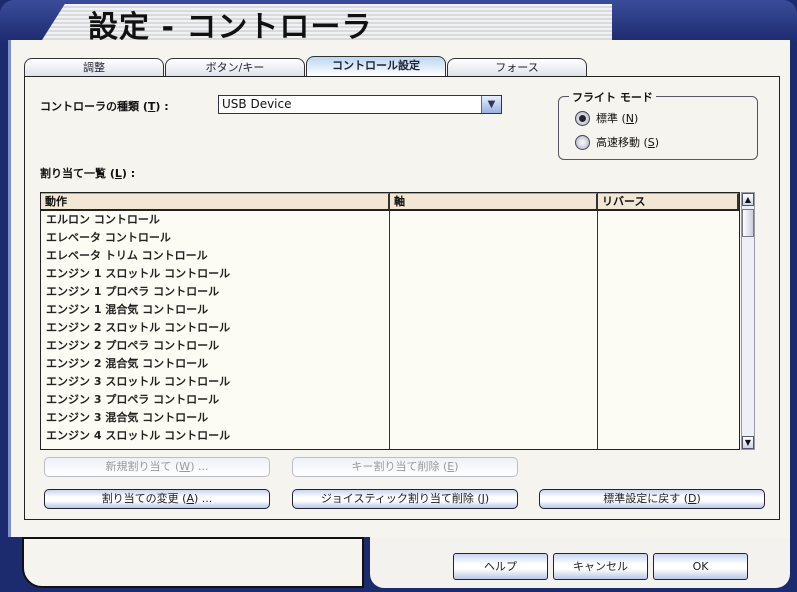 The height and width of the screenshot is (592, 797). Describe the element at coordinates (748, 442) in the screenshot. I see `scroll-down-icon: ▼` at that location.